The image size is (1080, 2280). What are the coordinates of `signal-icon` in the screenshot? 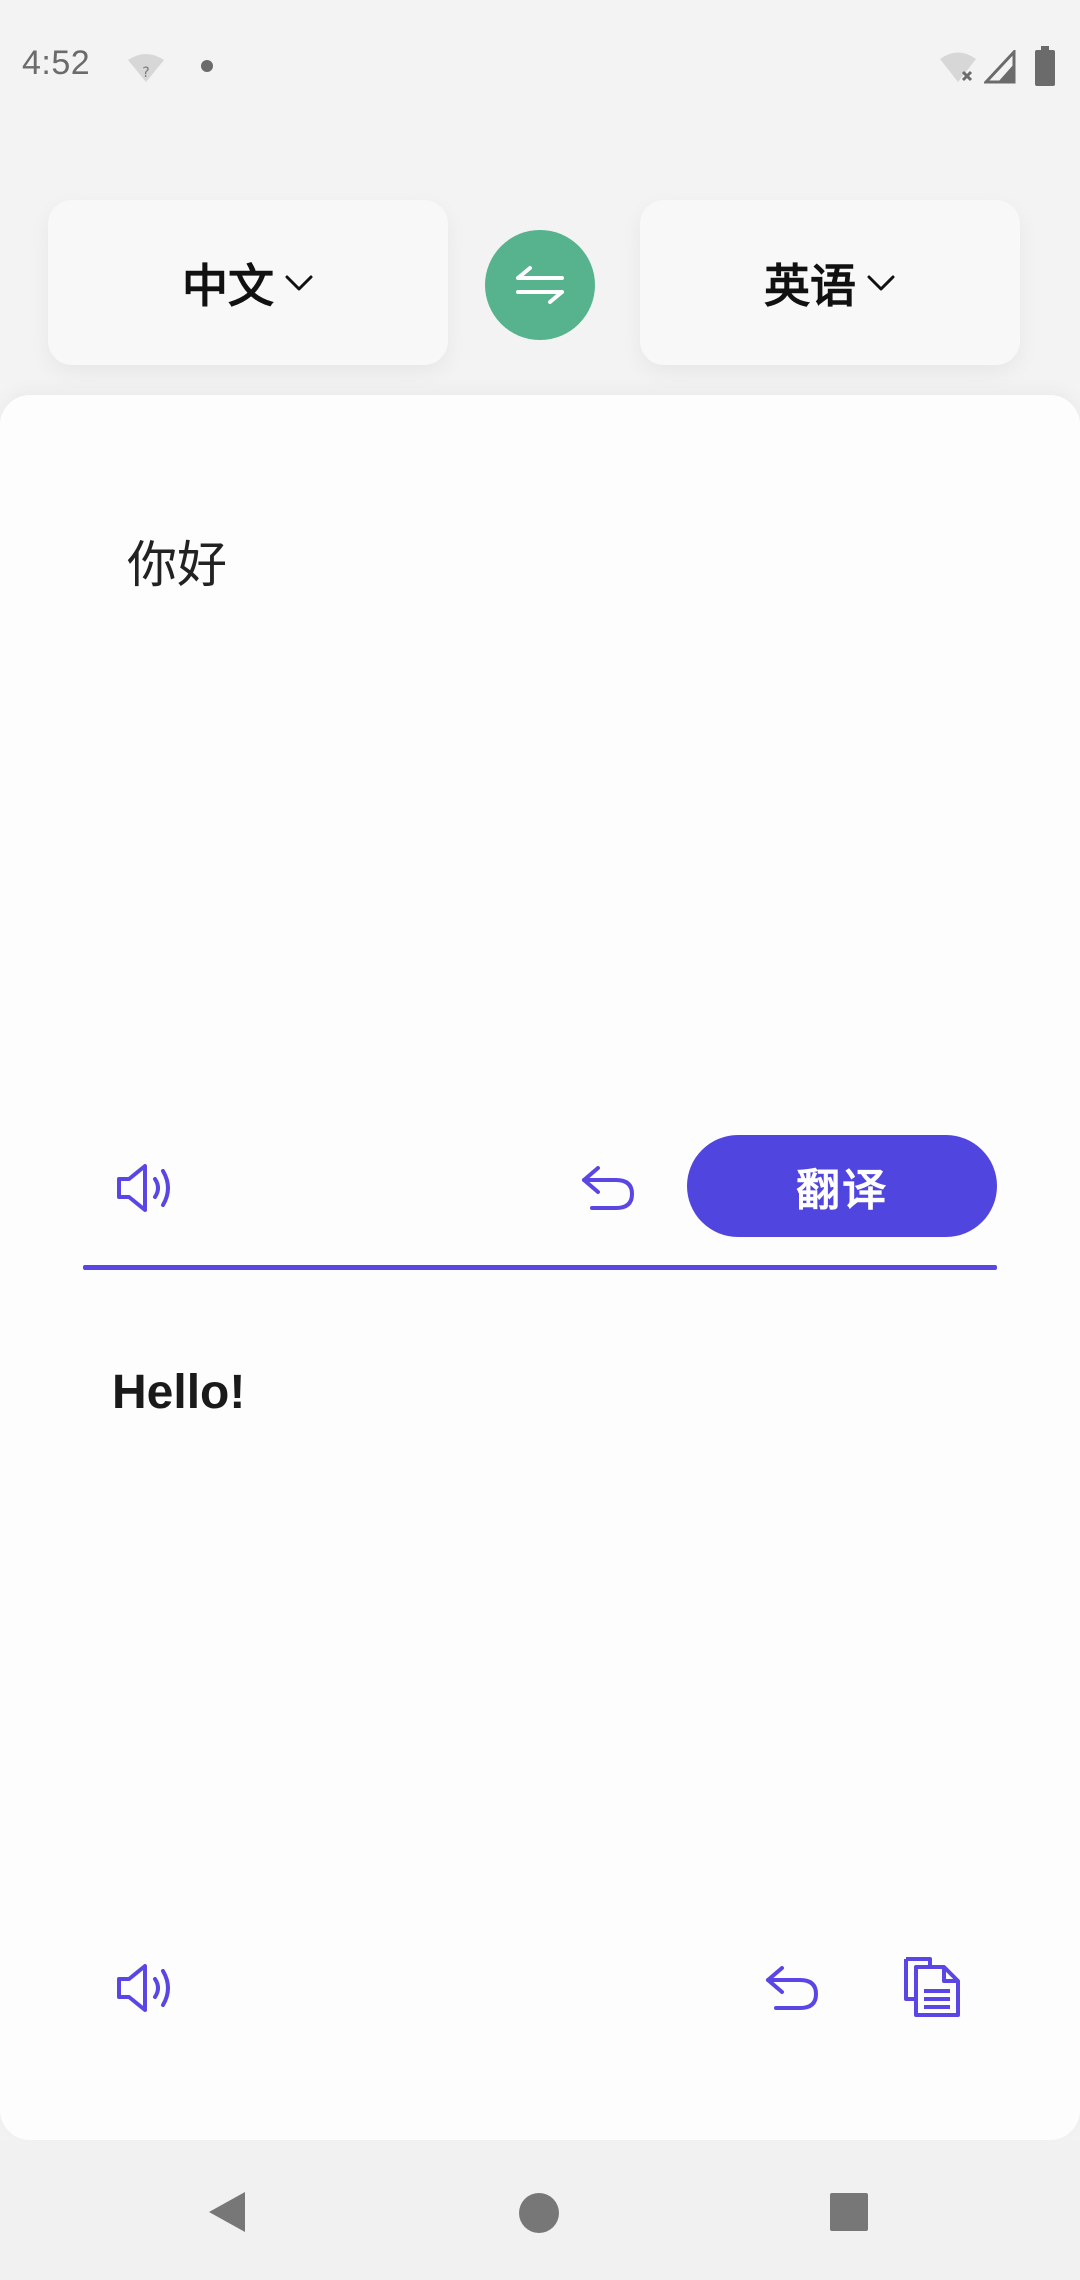 It's located at (1000, 67).